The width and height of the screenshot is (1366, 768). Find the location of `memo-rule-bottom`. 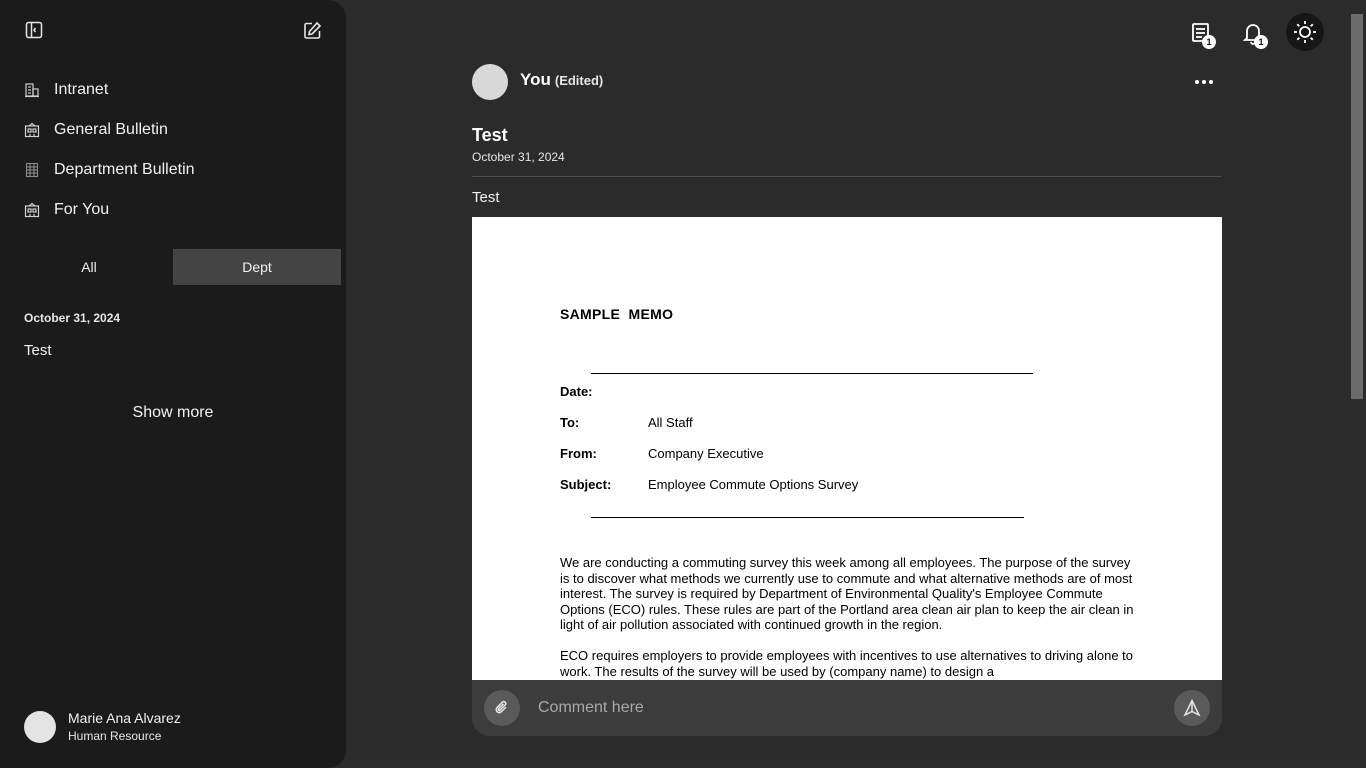

memo-rule-bottom is located at coordinates (807, 517).